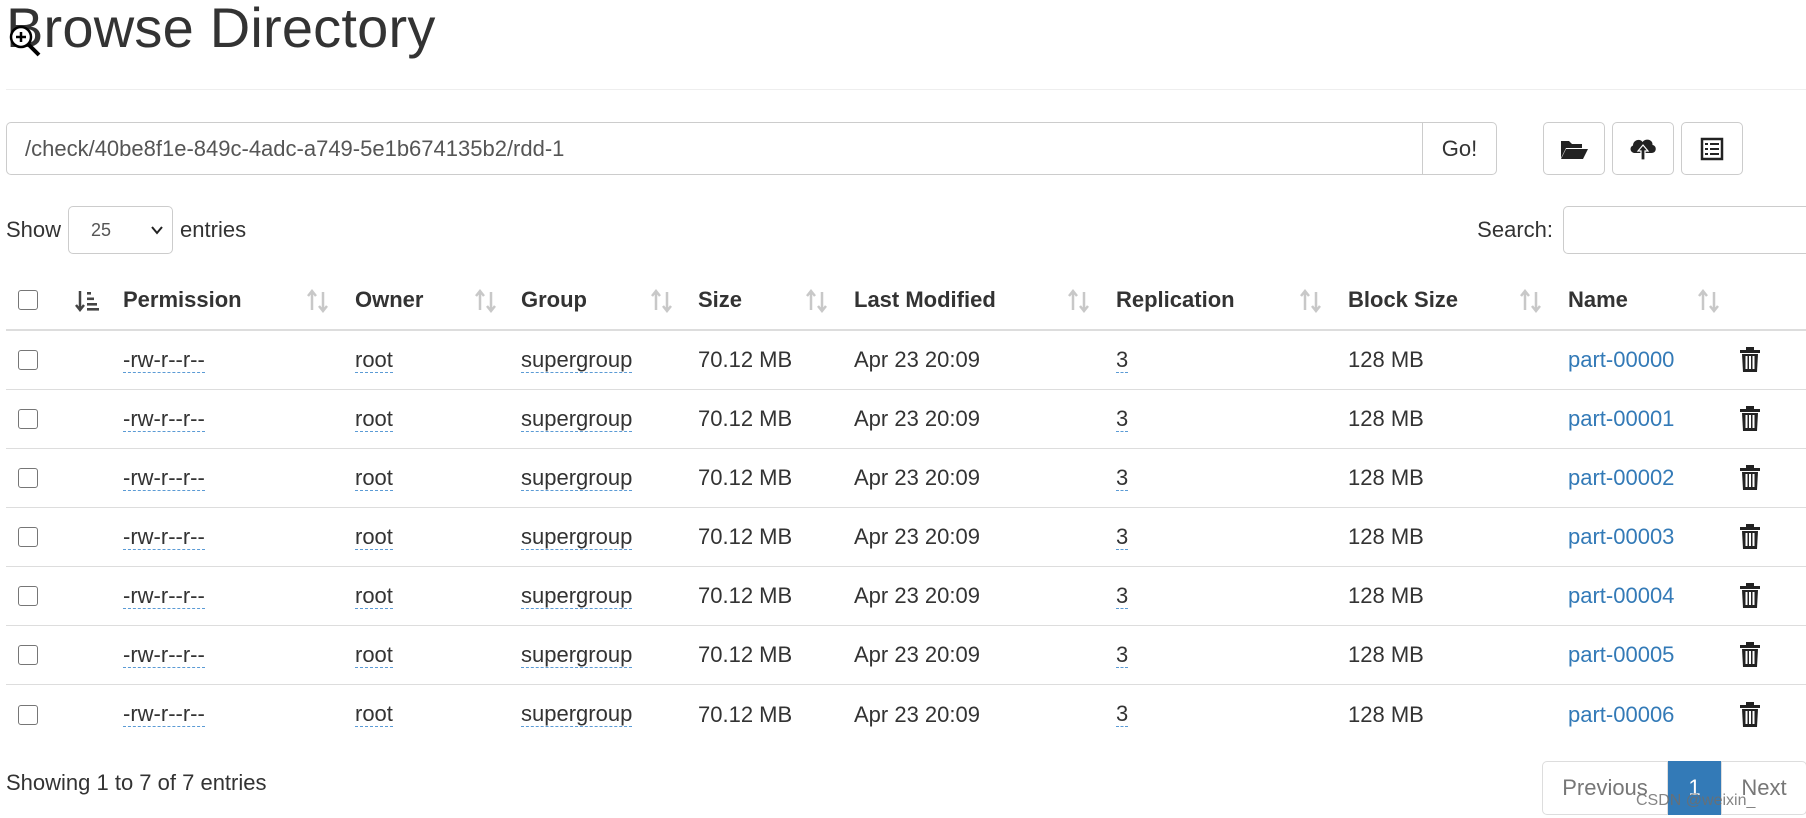  What do you see at coordinates (182, 300) in the screenshot?
I see `column-header-permission: Permission` at bounding box center [182, 300].